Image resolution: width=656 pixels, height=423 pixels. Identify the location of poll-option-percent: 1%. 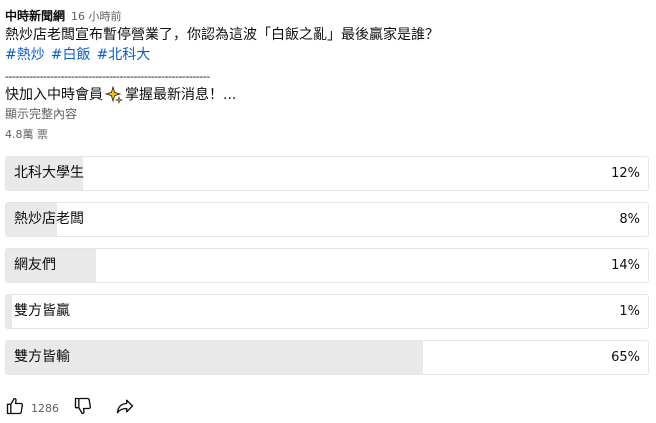
(629, 311).